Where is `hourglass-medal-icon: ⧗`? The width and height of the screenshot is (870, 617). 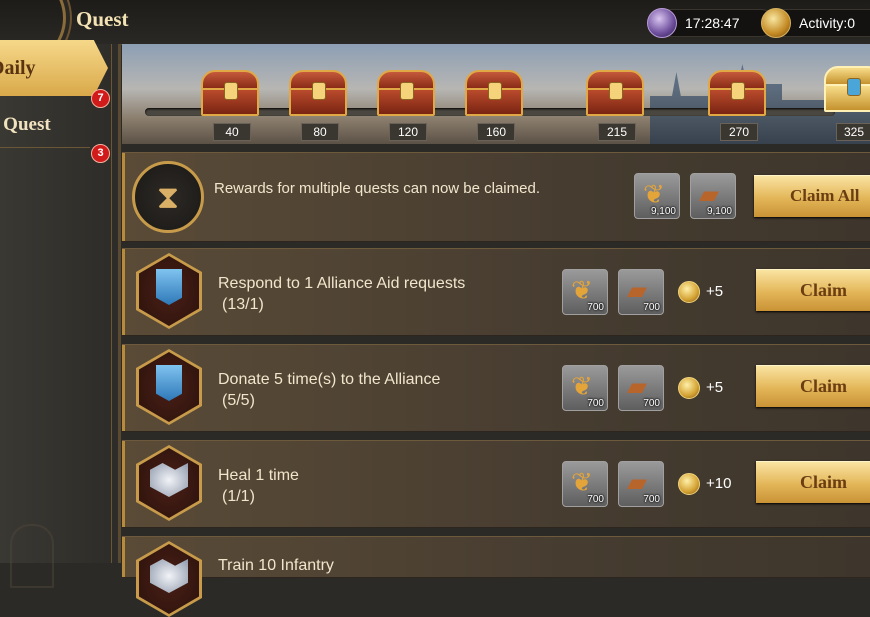 hourglass-medal-icon: ⧗ is located at coordinates (168, 197).